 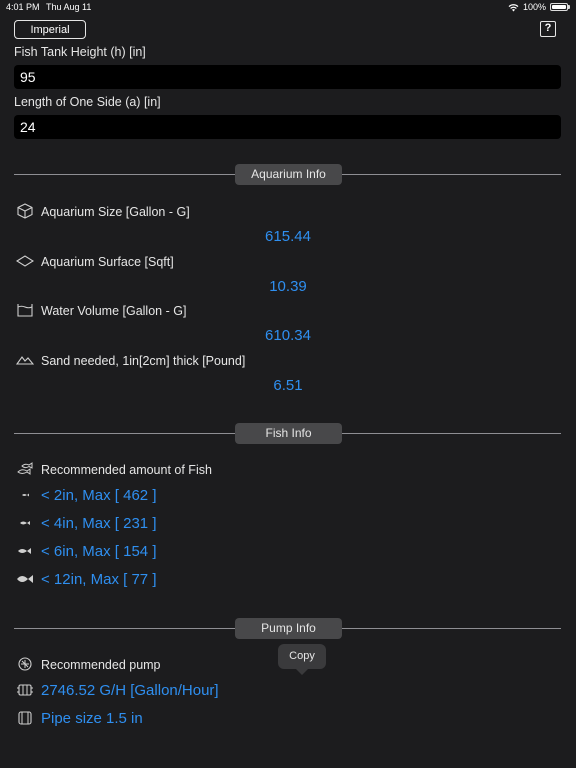 What do you see at coordinates (24, 551) in the screenshot?
I see `large-fish-icon` at bounding box center [24, 551].